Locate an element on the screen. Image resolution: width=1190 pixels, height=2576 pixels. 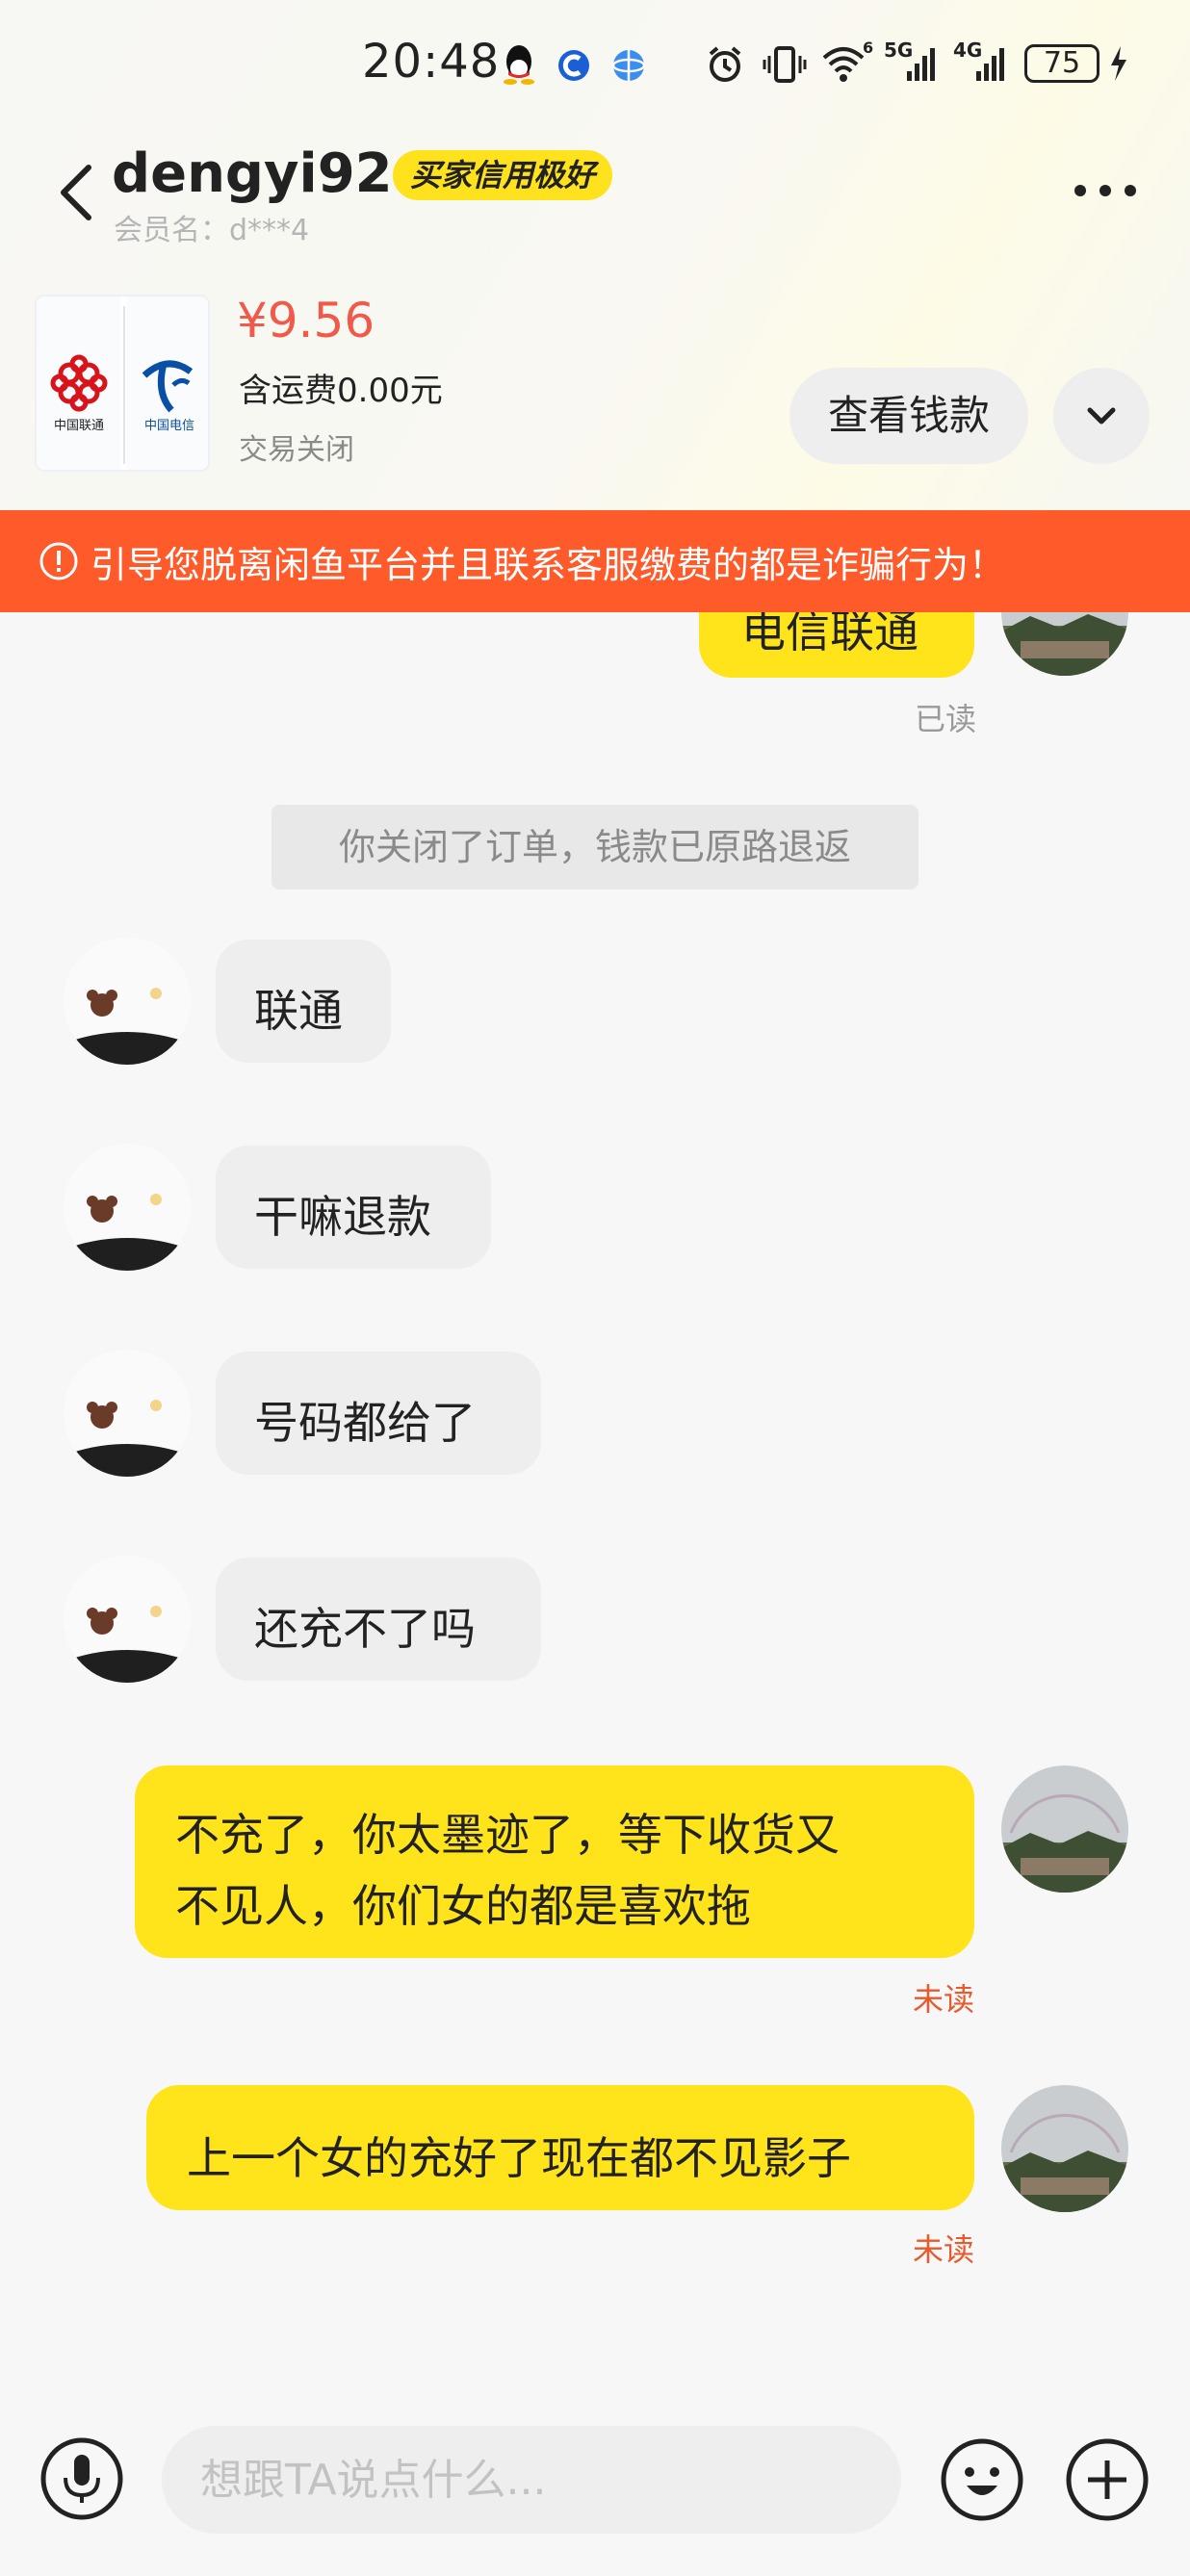
sent-message-bubble: 上一个女的充好了现在都不见影子 is located at coordinates (560, 2148).